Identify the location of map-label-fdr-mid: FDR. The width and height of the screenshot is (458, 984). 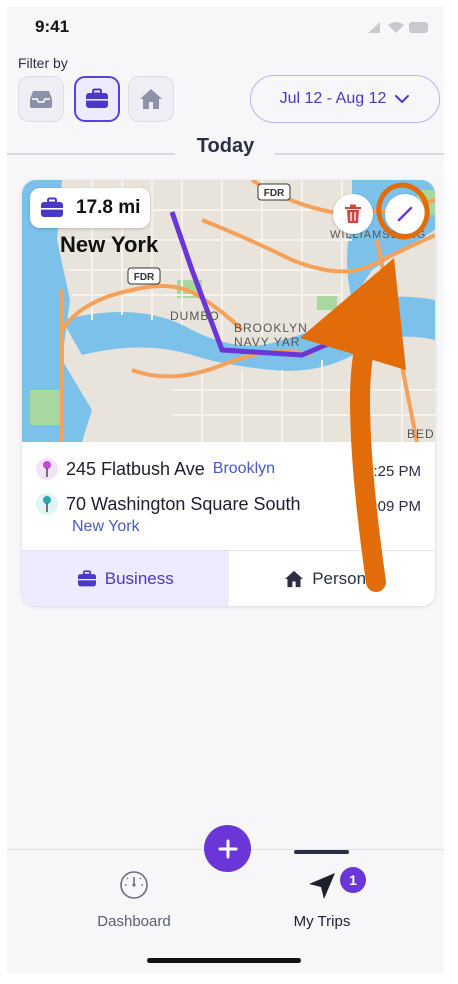
(144, 276).